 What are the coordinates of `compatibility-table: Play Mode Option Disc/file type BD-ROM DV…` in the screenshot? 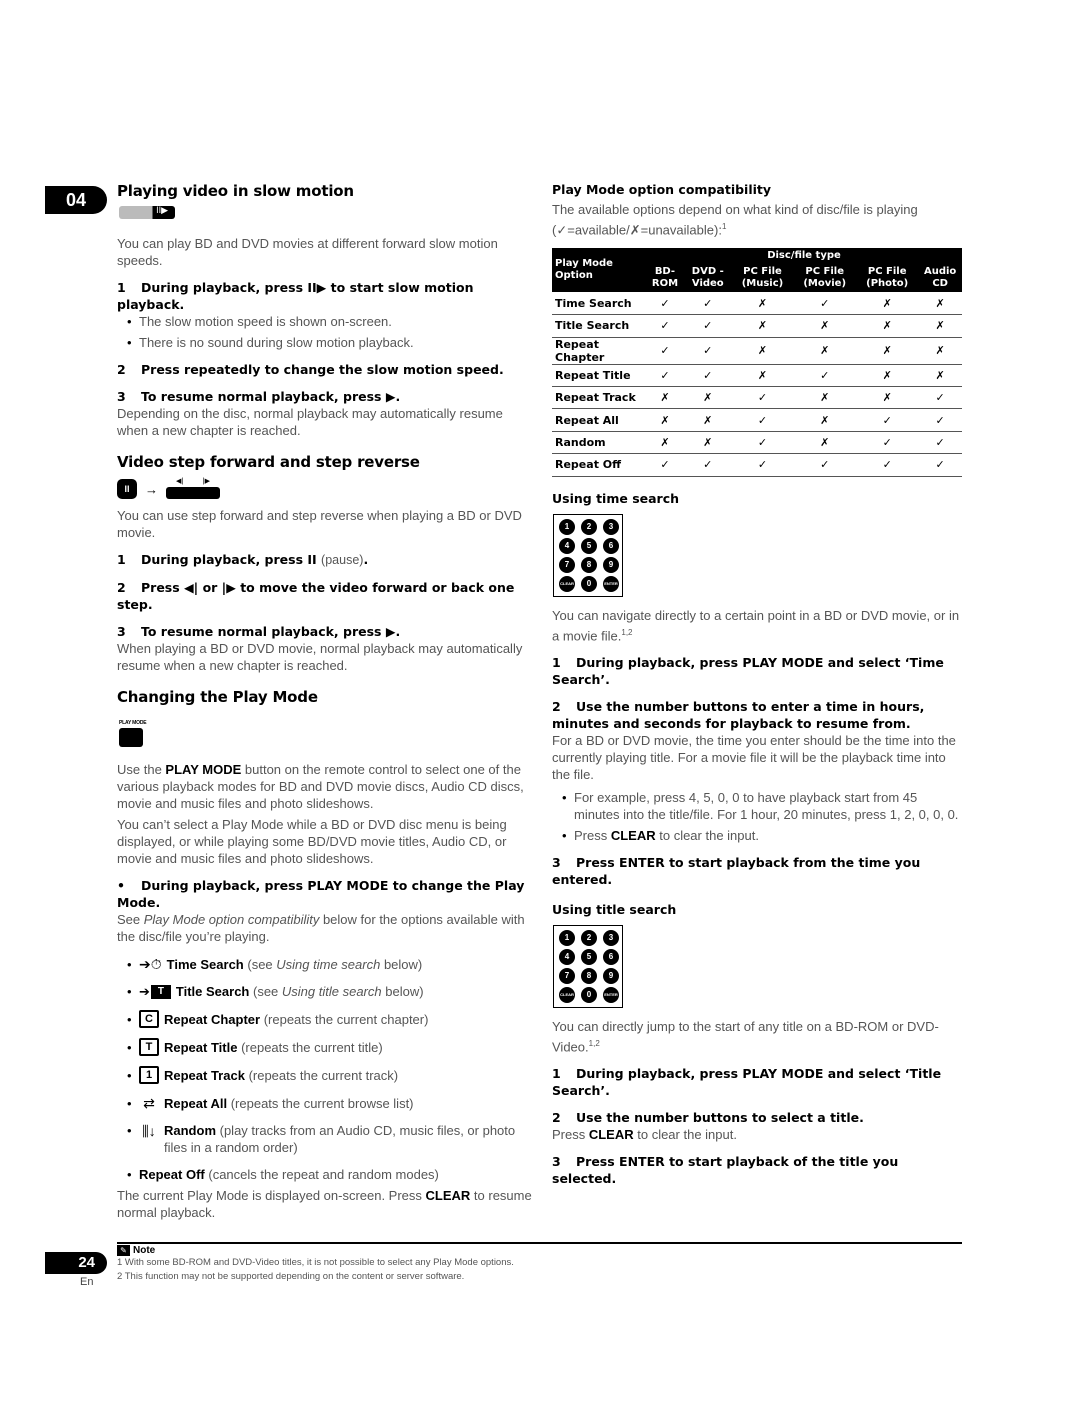 It's located at (757, 362).